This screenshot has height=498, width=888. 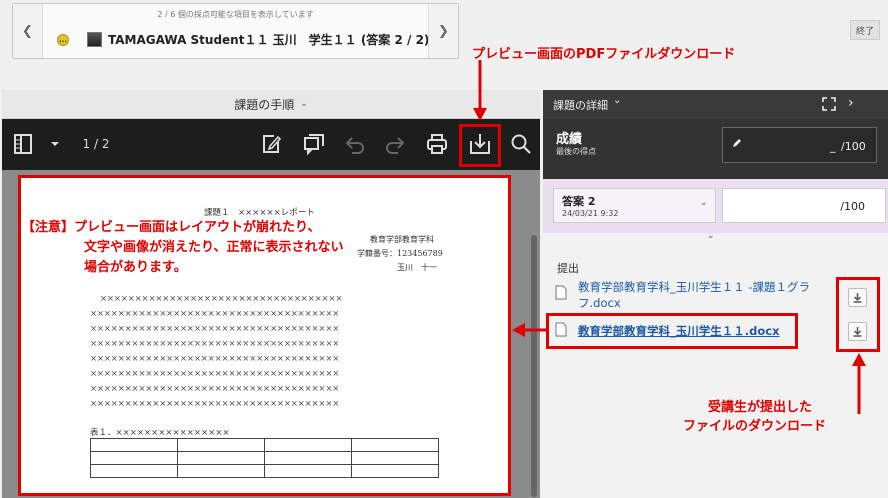 I want to click on arrow-up-icon, so click(x=859, y=383).